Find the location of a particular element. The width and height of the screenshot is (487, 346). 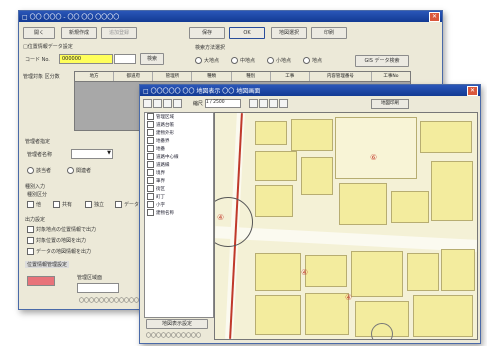

map-select-button: 地図選択 is located at coordinates (289, 33).